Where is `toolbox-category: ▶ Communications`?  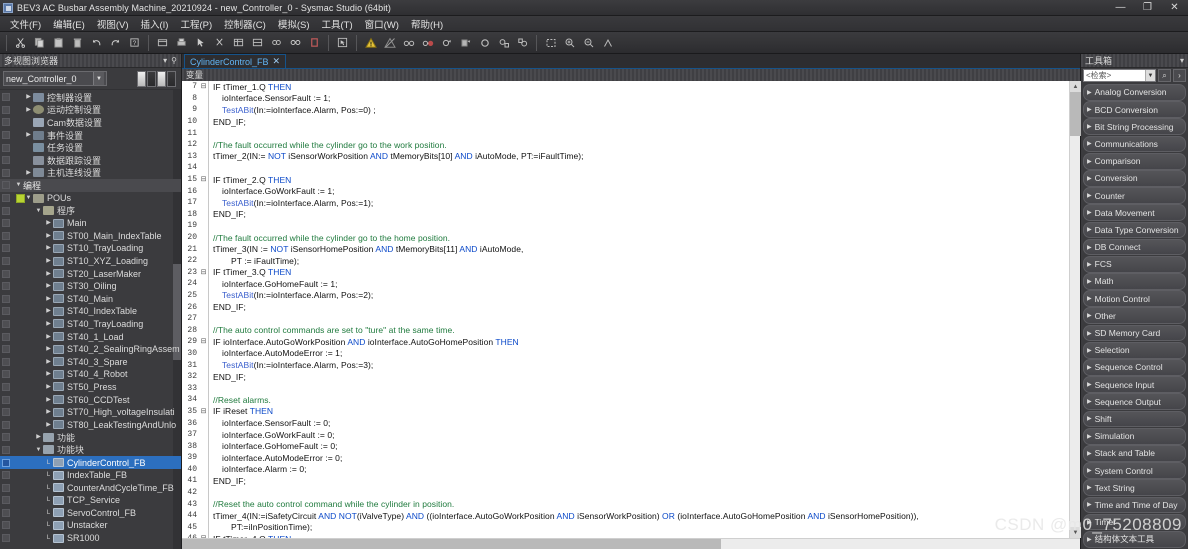
toolbox-category: ▶ Communications is located at coordinates (1134, 144).